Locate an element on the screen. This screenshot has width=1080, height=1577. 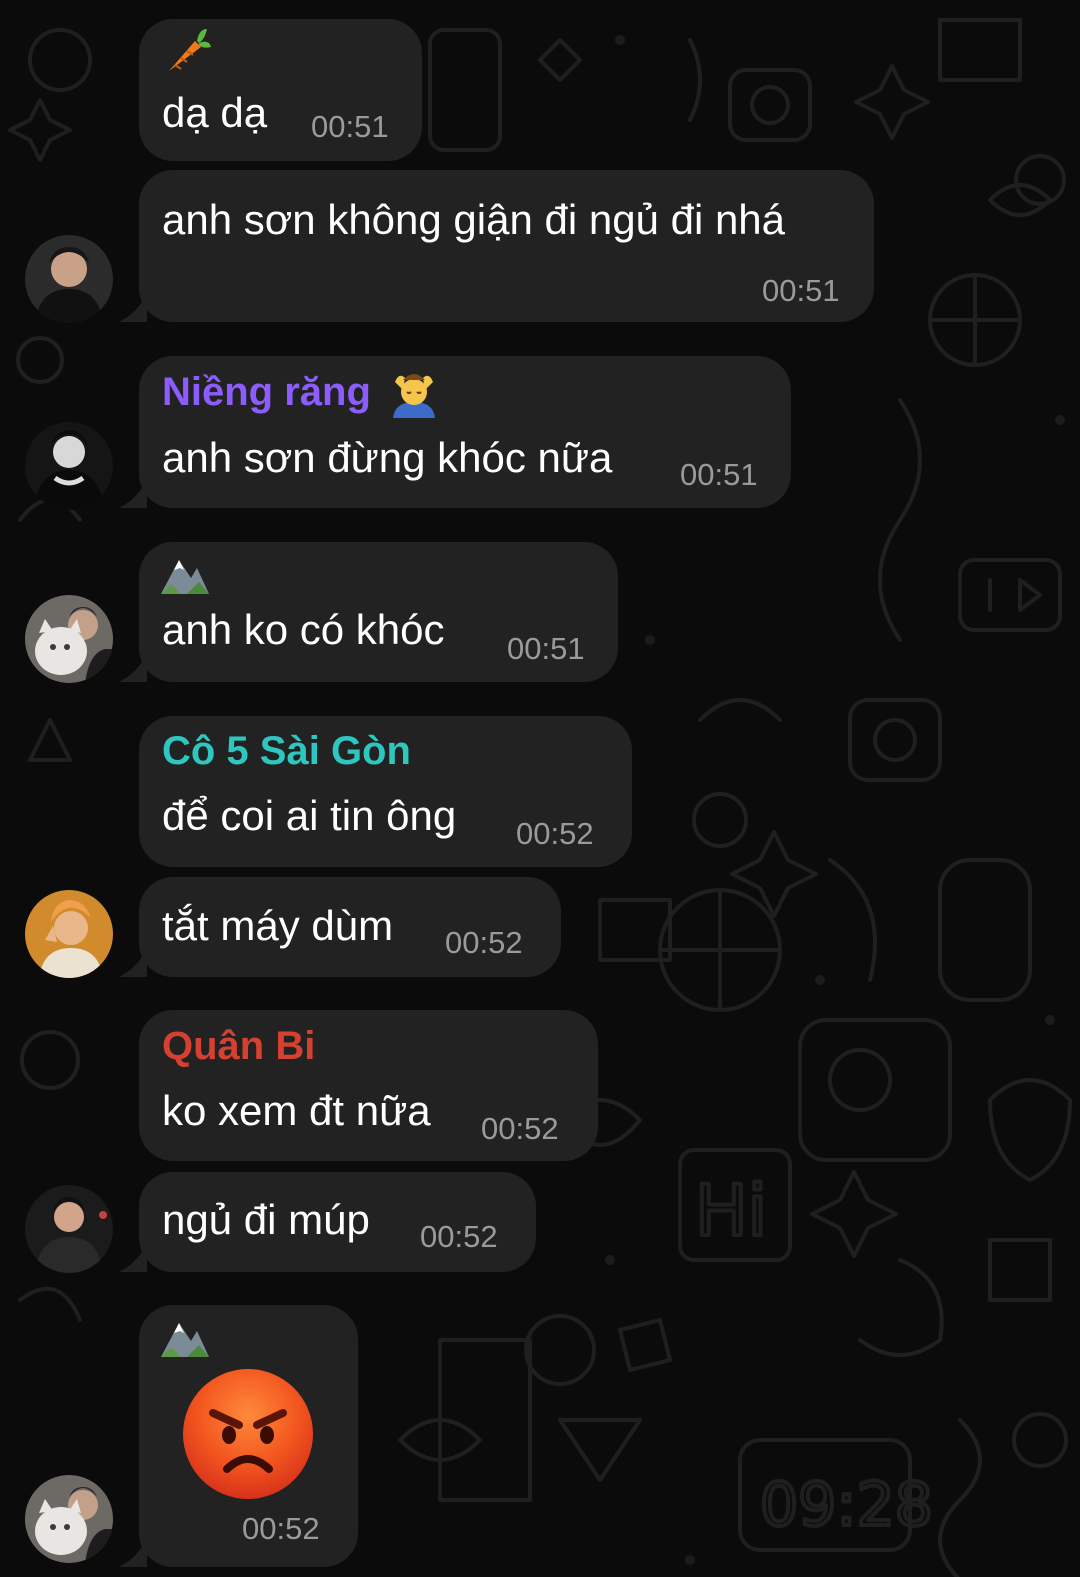
message-bubble: tắt máy dùm 00:52 is located at coordinates (340, 927).